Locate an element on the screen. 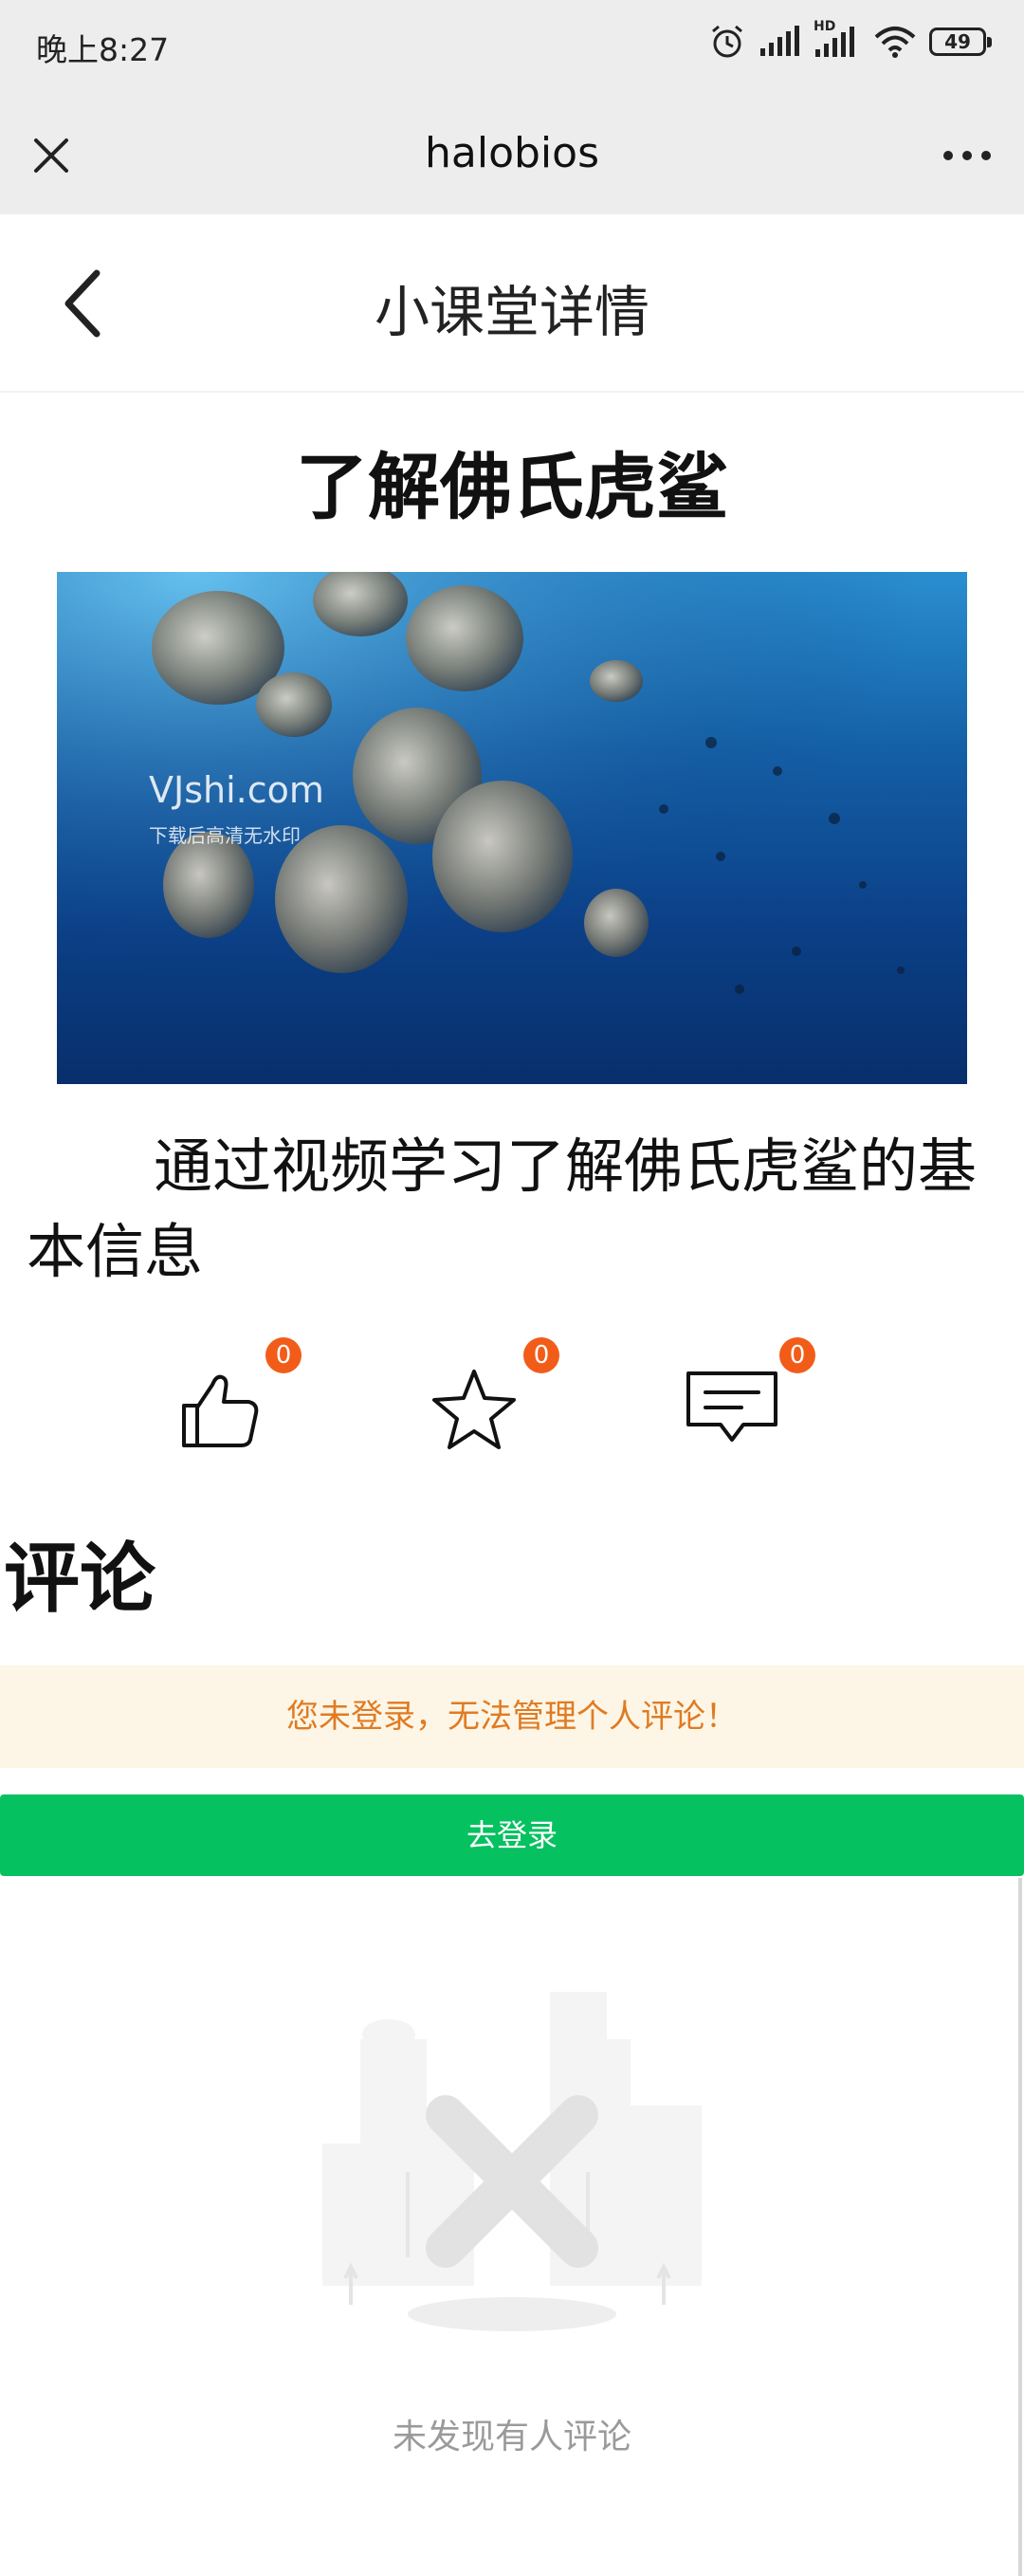 The height and width of the screenshot is (2576, 1024). signal-icon is located at coordinates (779, 41).